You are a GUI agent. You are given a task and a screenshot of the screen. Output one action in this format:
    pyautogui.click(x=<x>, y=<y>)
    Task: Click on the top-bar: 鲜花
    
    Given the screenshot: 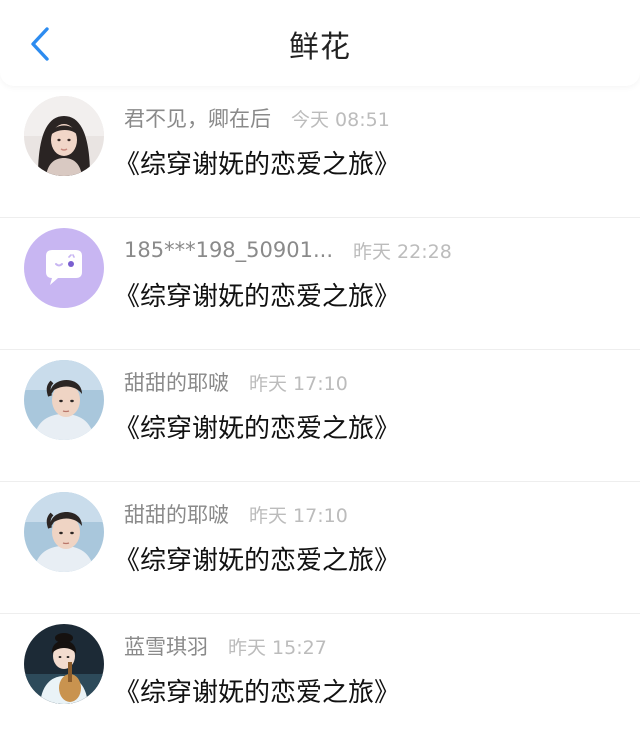 What is the action you would take?
    pyautogui.click(x=320, y=43)
    